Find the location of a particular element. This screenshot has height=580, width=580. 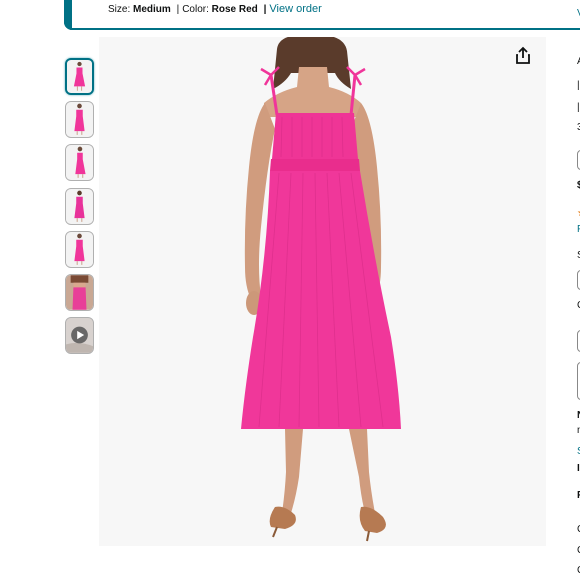

color-label: Color: is located at coordinates (195, 9).